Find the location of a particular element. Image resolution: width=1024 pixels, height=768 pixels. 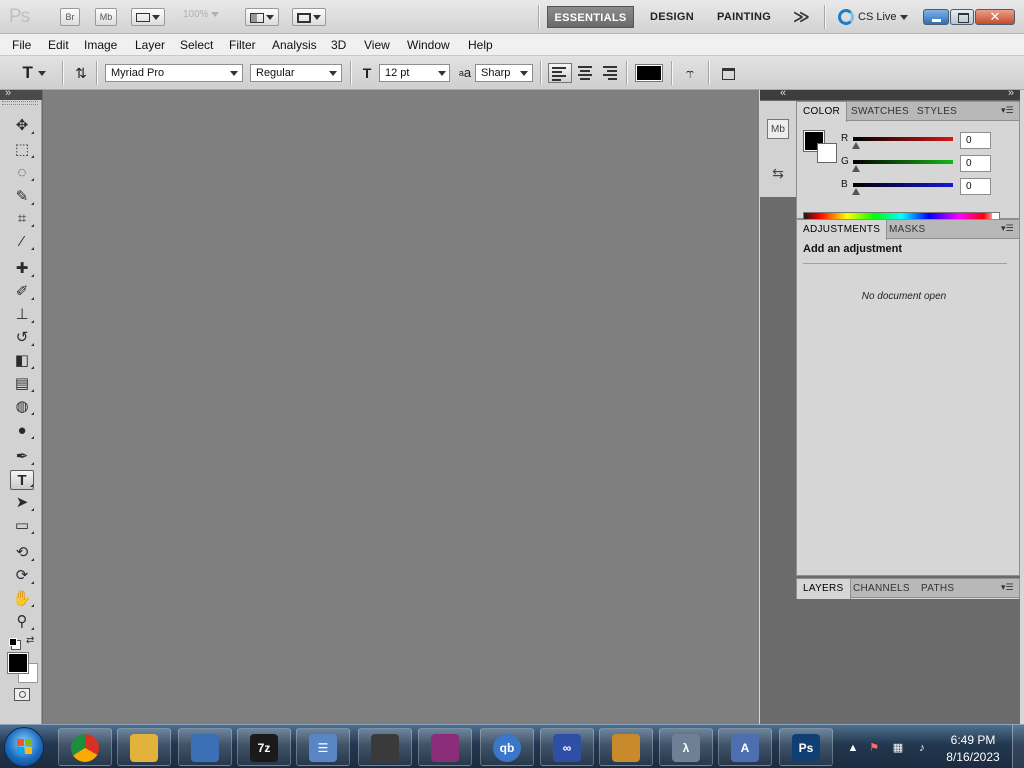

taskbar-app-lambda: λ is located at coordinates (686, 747).